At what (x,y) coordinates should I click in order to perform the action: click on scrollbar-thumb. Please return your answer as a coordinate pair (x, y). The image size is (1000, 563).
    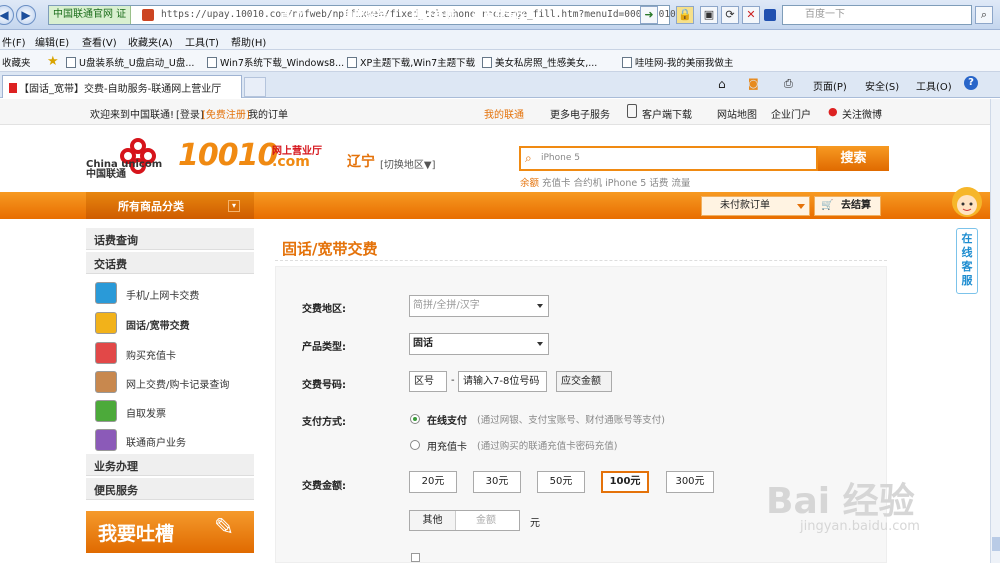
    Looking at the image, I should click on (996, 544).